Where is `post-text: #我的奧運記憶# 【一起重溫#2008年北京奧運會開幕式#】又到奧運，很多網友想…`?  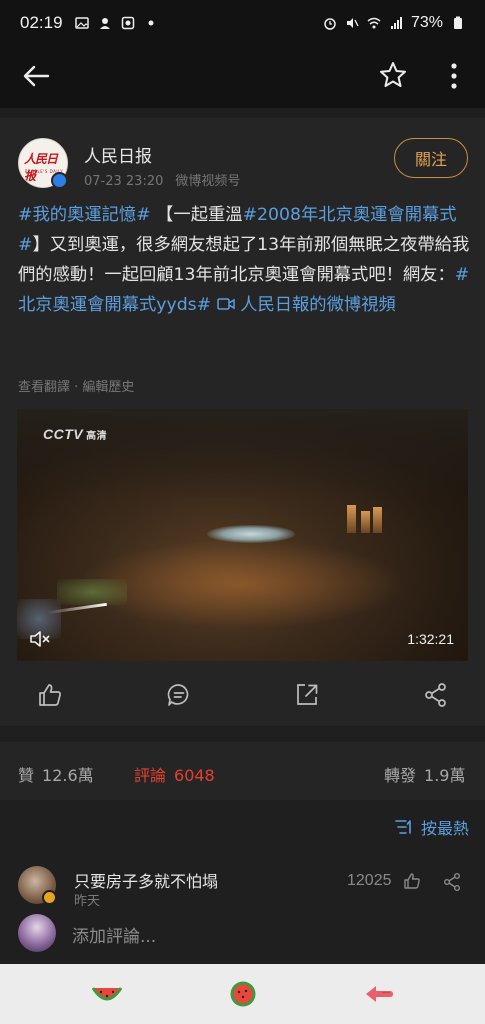 post-text: #我的奧運記憶# 【一起重溫#2008年北京奧運會開幕式#】又到奧運，很多網友想… is located at coordinates (244, 260).